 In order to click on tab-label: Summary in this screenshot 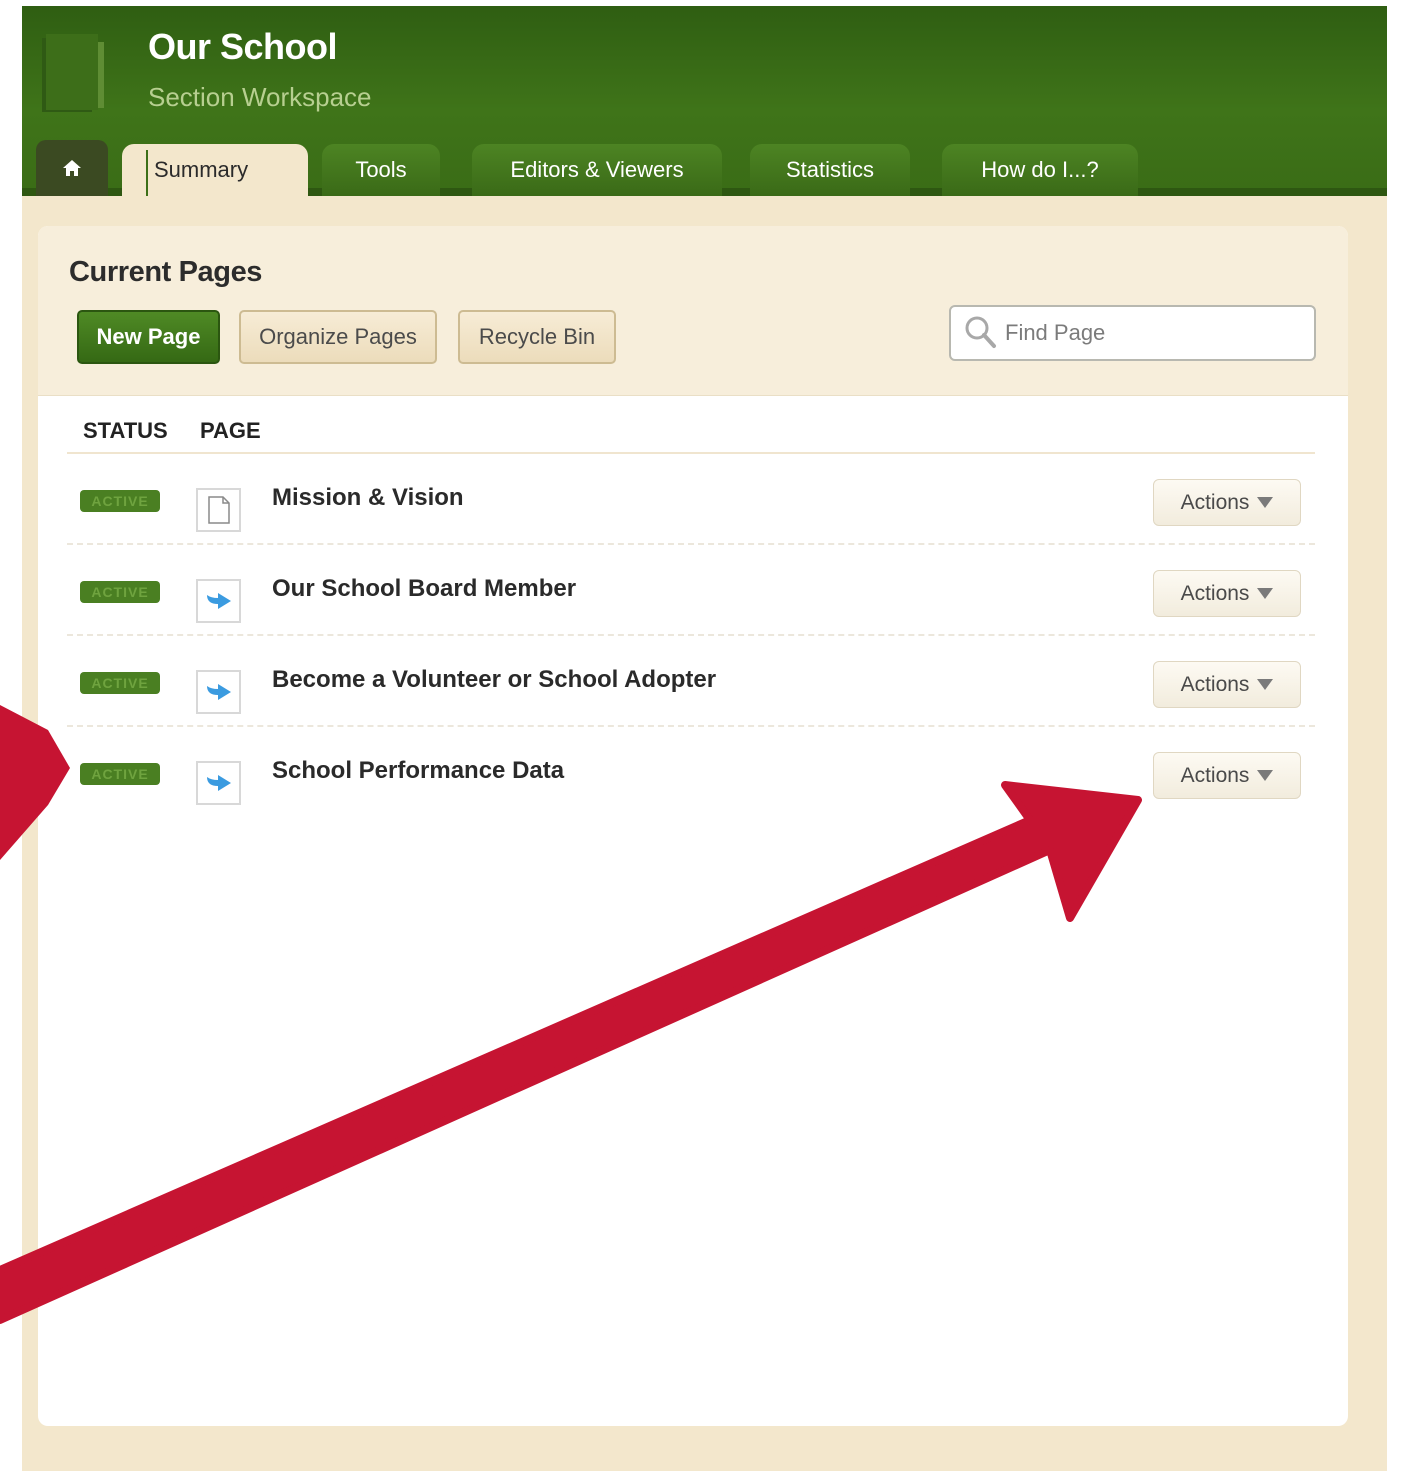, I will do `click(201, 169)`.